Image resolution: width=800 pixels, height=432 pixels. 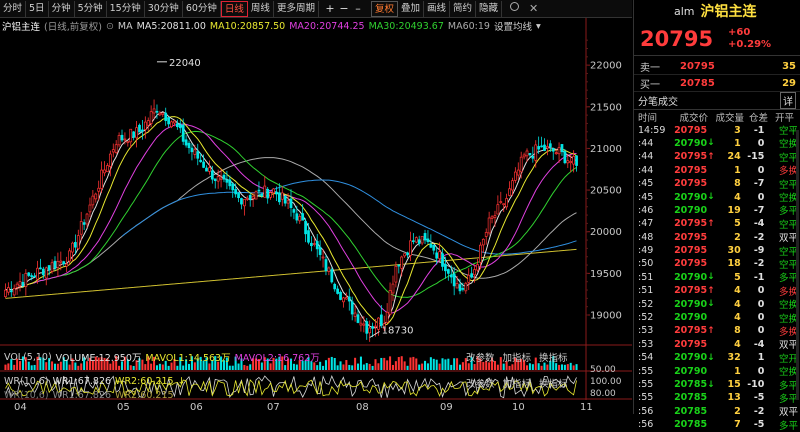 What do you see at coordinates (518, 407) in the screenshot?
I see `x-tick-label: 10` at bounding box center [518, 407].